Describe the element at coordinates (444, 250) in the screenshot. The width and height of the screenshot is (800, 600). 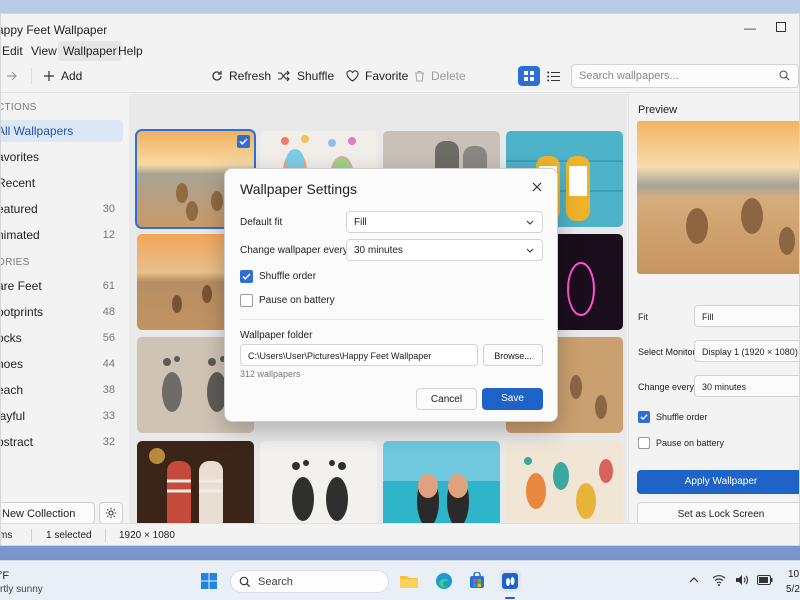
I see `dialog-change-select: 30 minutes` at that location.